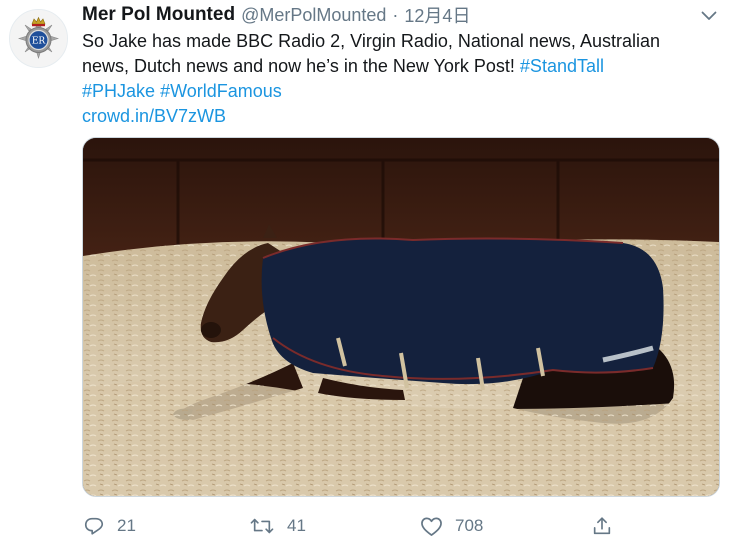 The width and height of the screenshot is (729, 542). I want to click on share-icon, so click(602, 526).